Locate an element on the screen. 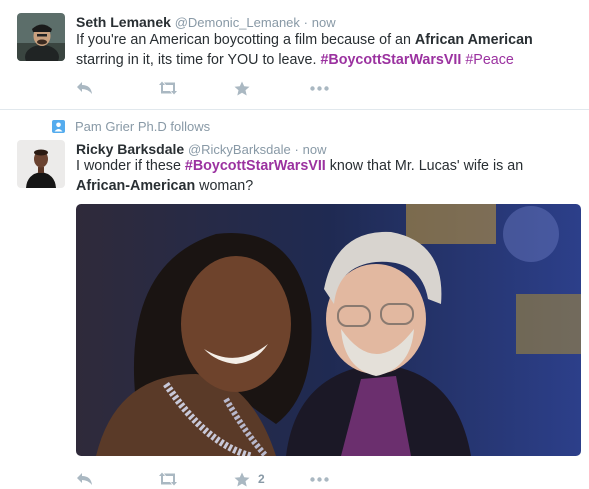  tweet-header: Seth Lemanek @Demonic_Lemanek · now is located at coordinates (206, 22).